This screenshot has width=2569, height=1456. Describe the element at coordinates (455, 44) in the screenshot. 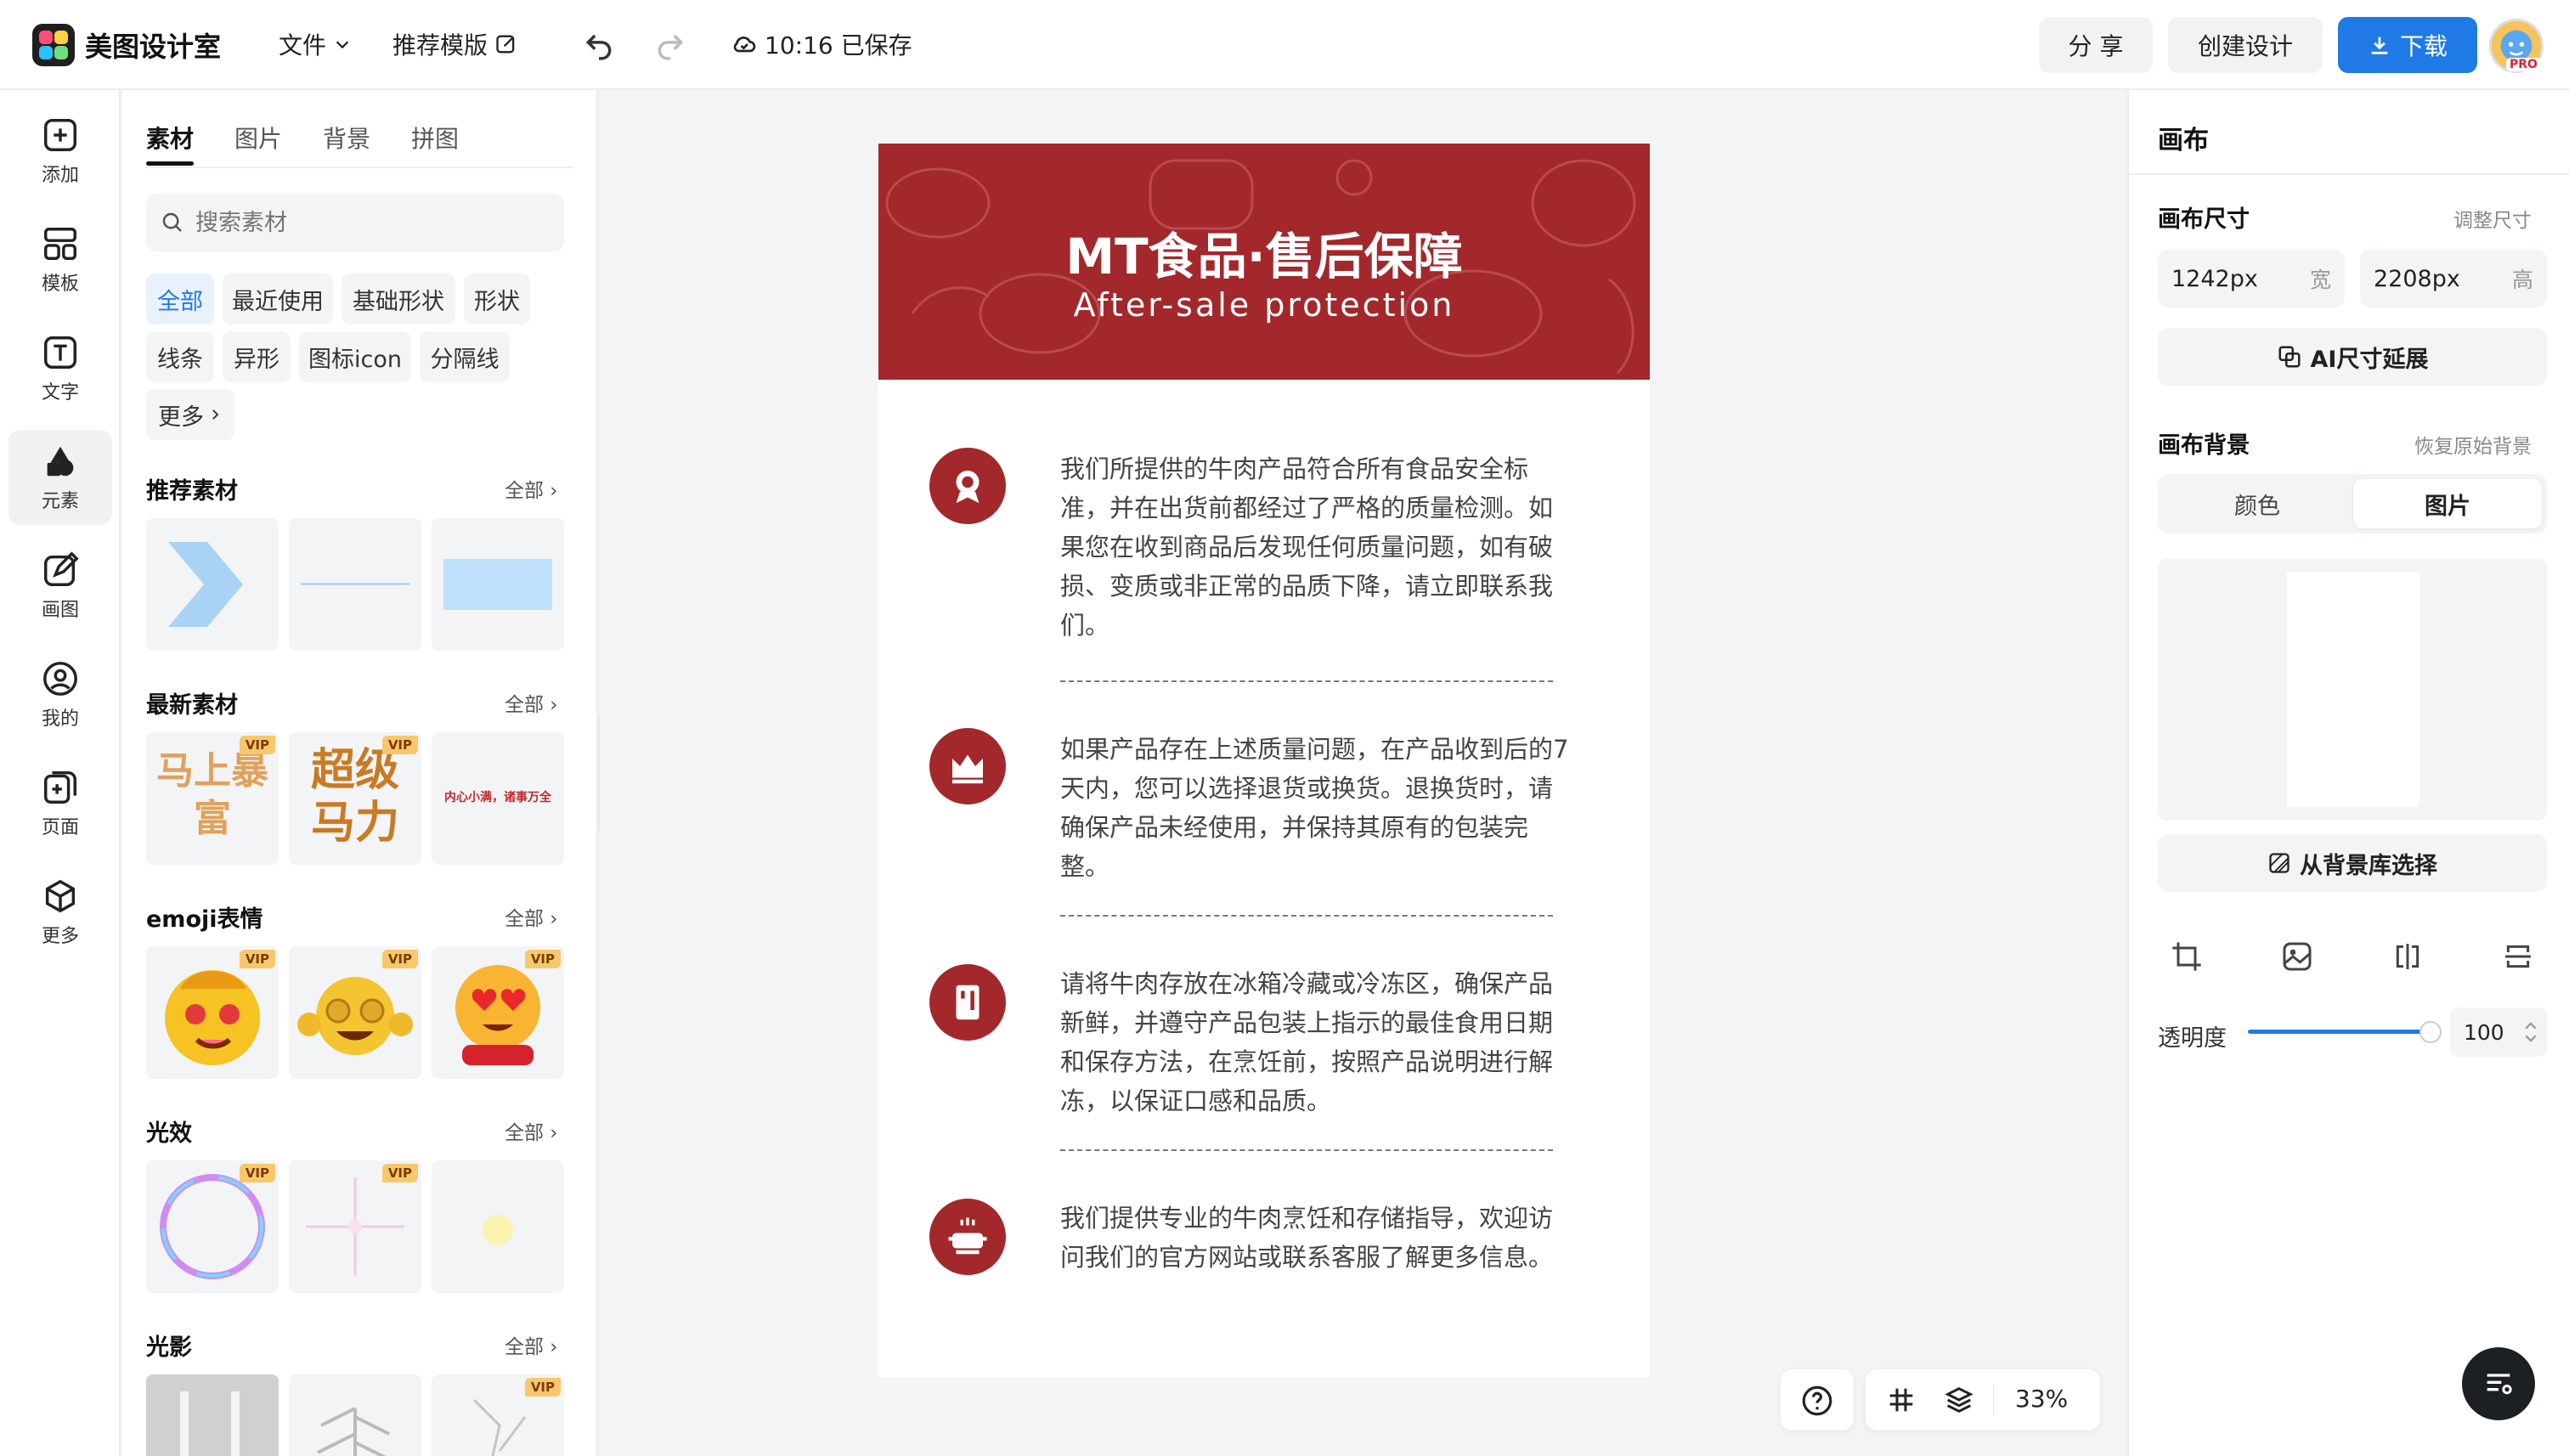

I see `recommend-templates: 推荐模版` at that location.